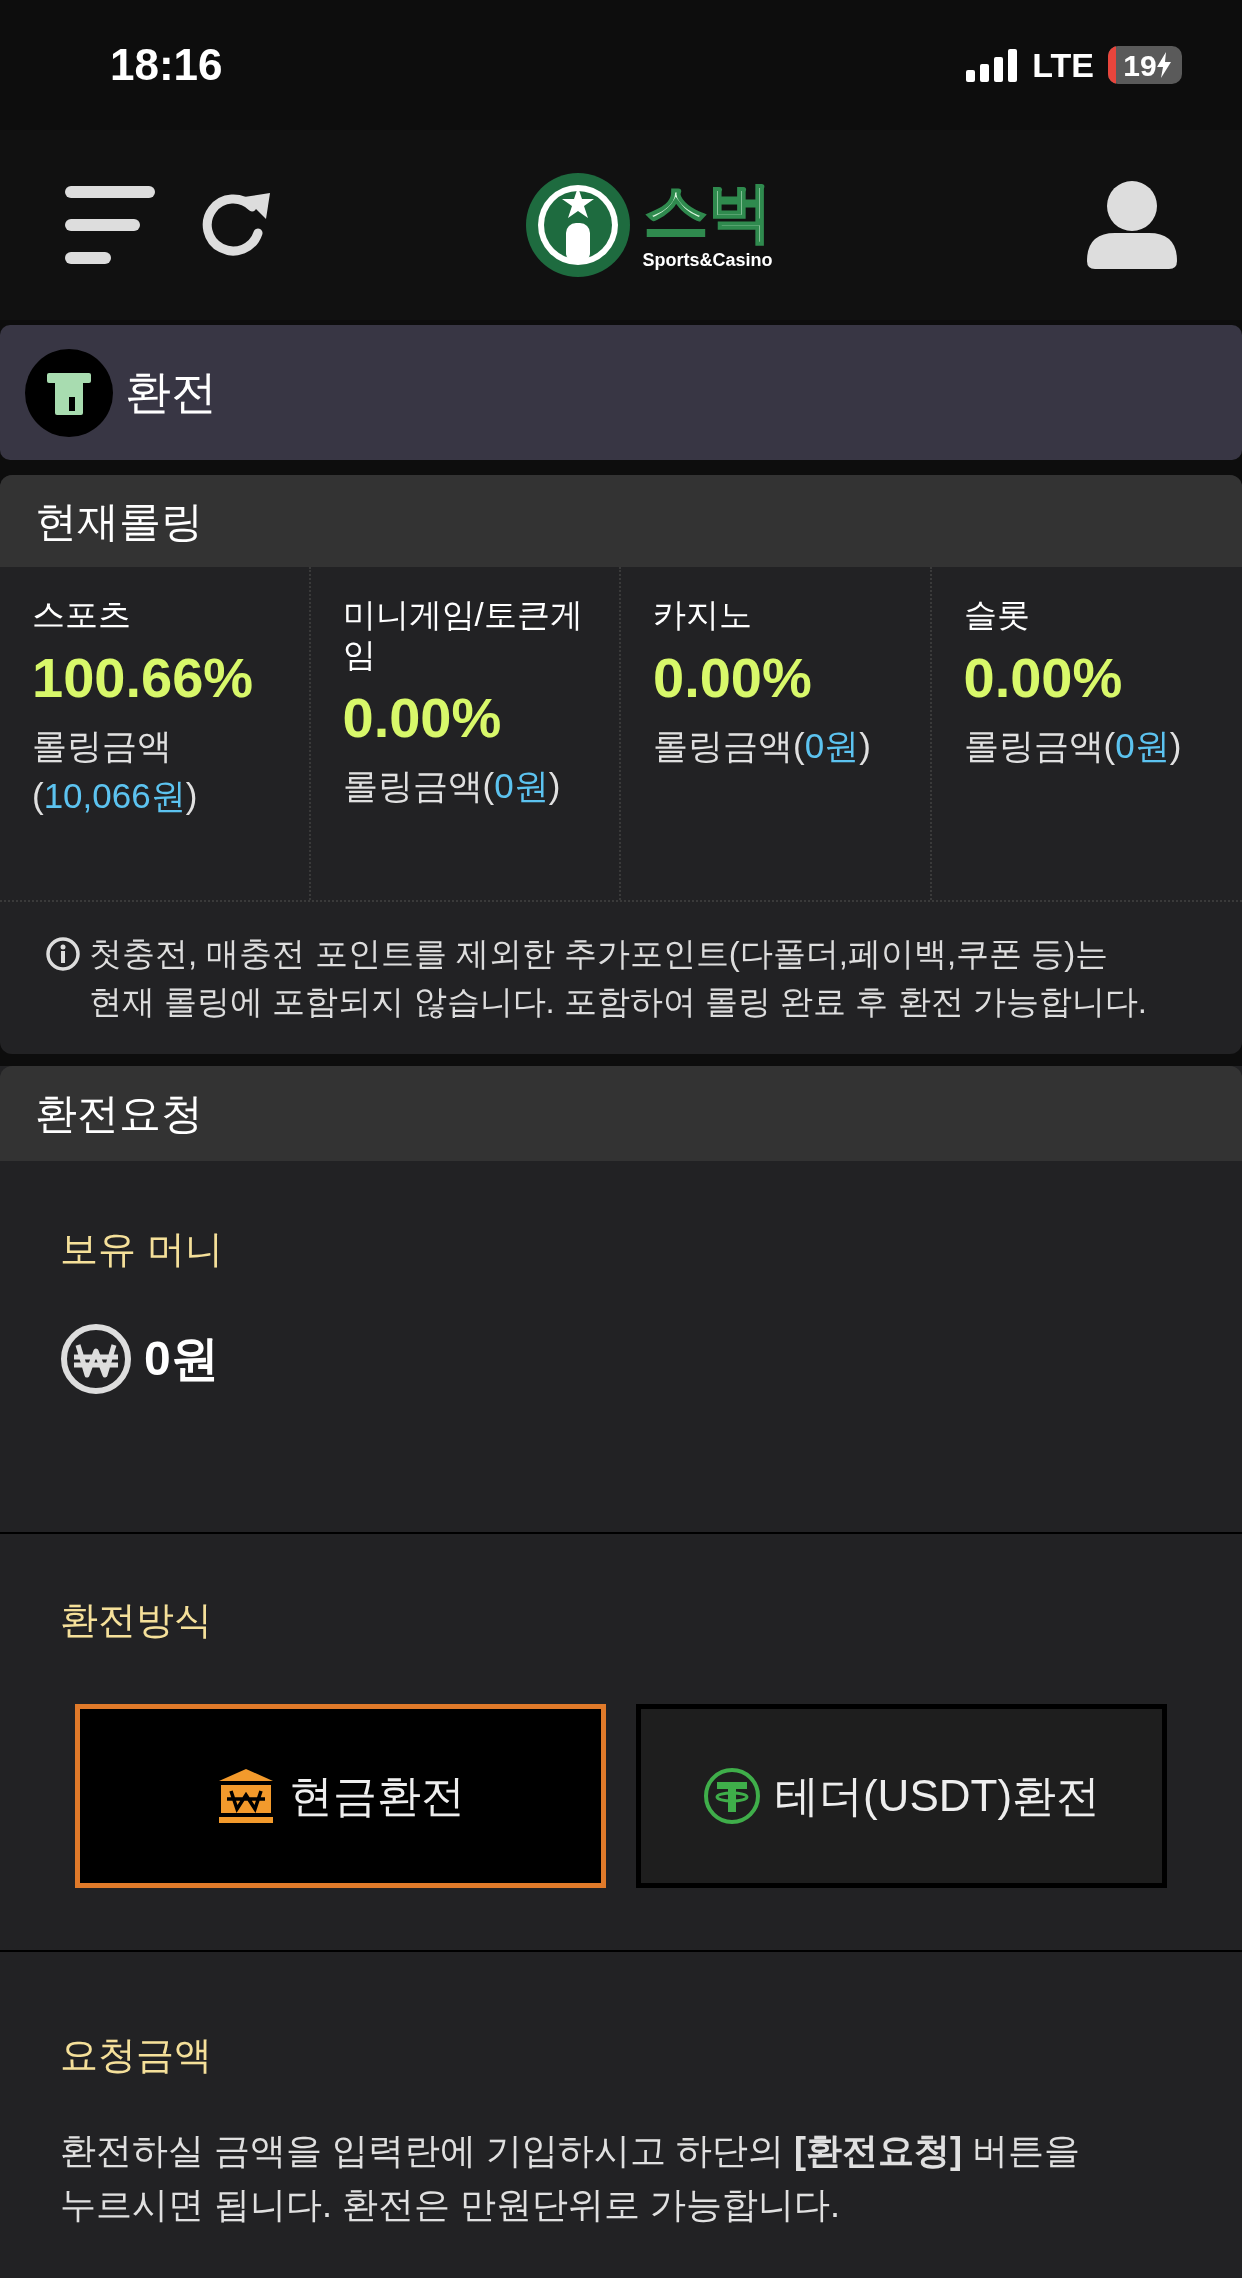 The height and width of the screenshot is (2278, 1242). What do you see at coordinates (578, 225) in the screenshot?
I see `emblem-icon` at bounding box center [578, 225].